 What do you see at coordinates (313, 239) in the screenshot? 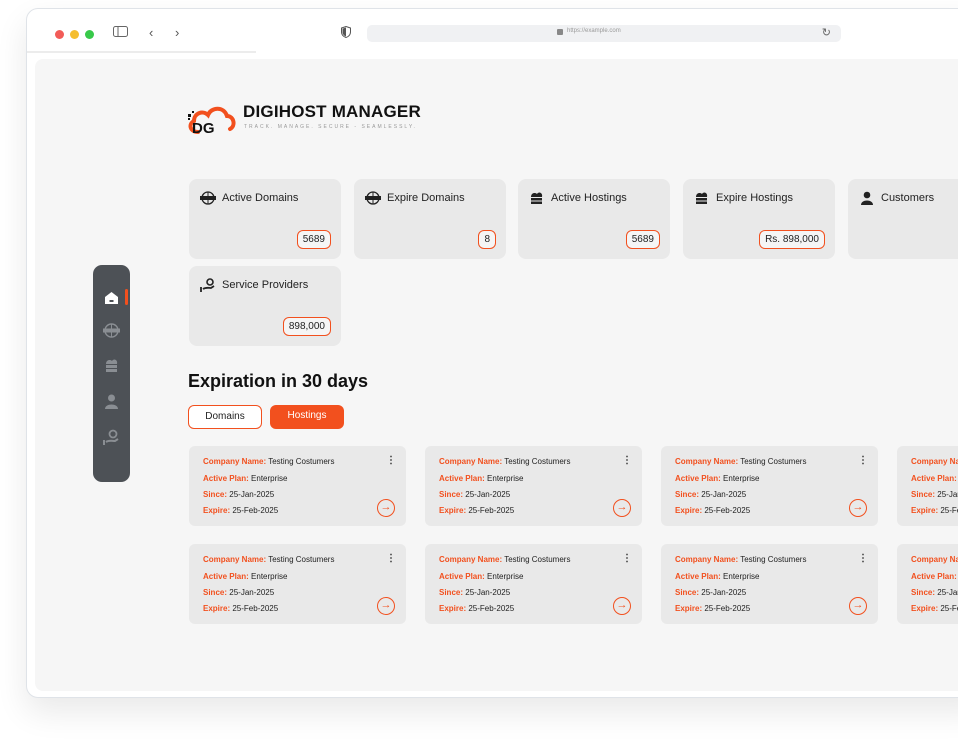
I see `stat-value: 5689` at bounding box center [313, 239].